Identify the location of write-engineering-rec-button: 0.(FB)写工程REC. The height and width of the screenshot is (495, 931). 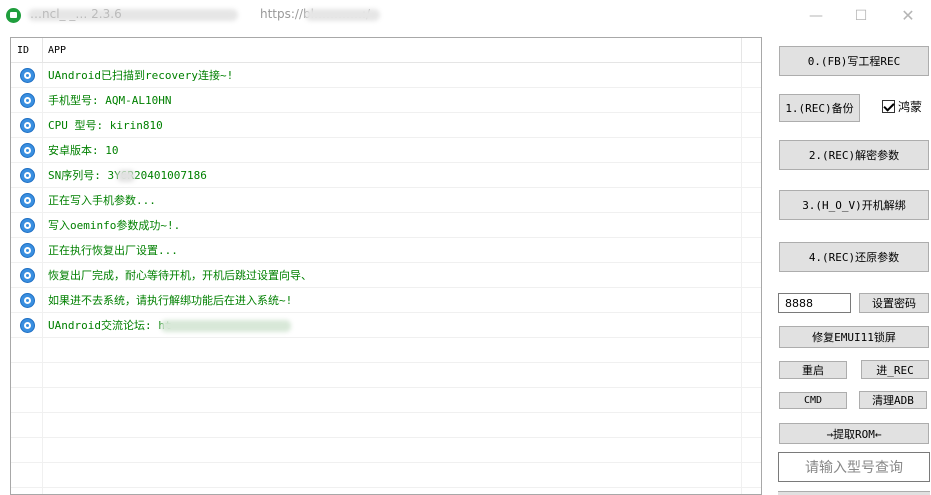
(854, 61).